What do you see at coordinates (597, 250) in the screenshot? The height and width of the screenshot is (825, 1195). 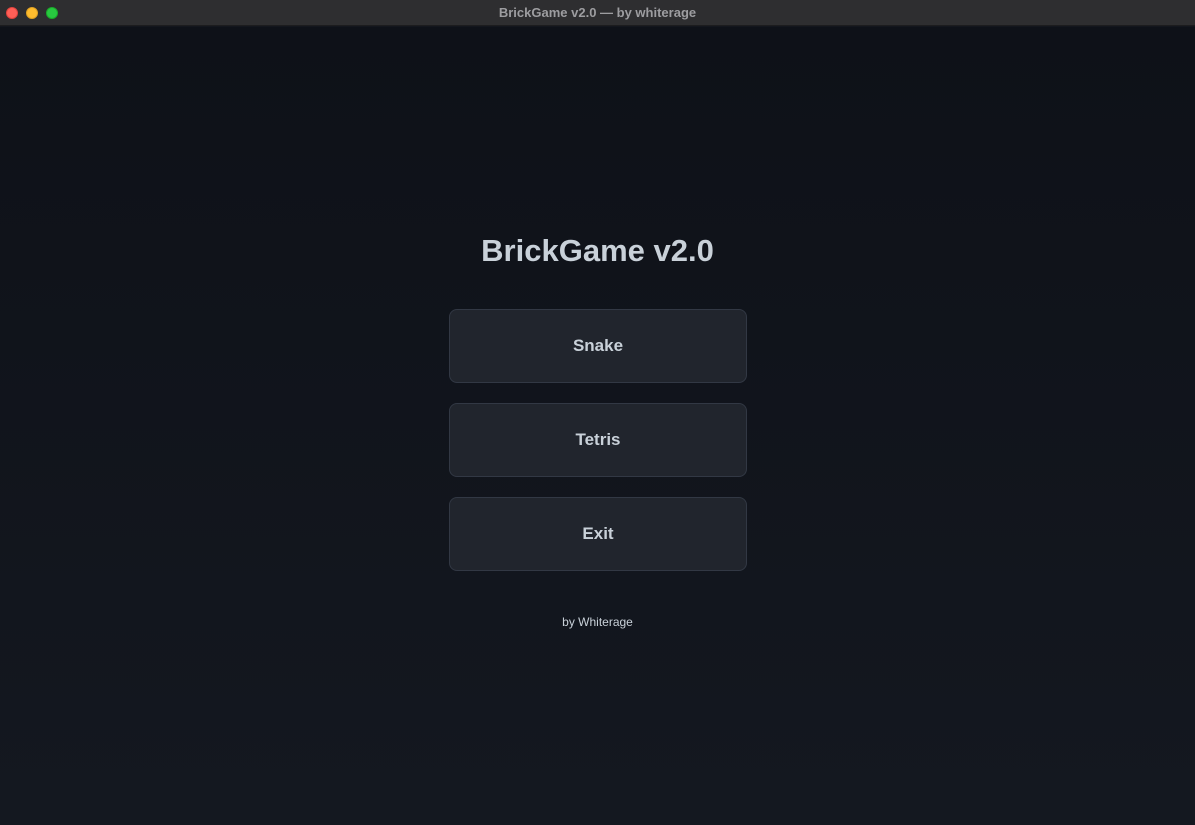 I see `page-title: BrickGame v2.0` at bounding box center [597, 250].